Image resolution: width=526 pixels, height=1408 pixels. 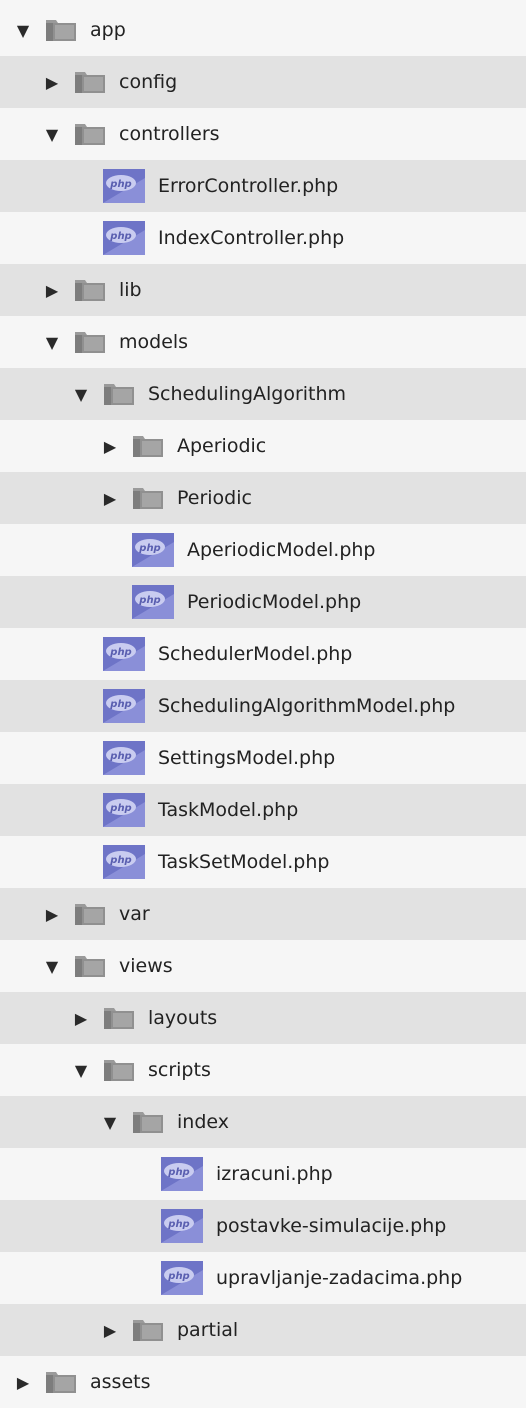 What do you see at coordinates (339, 1278) in the screenshot?
I see `file-label: upravljanje-zadacima.php` at bounding box center [339, 1278].